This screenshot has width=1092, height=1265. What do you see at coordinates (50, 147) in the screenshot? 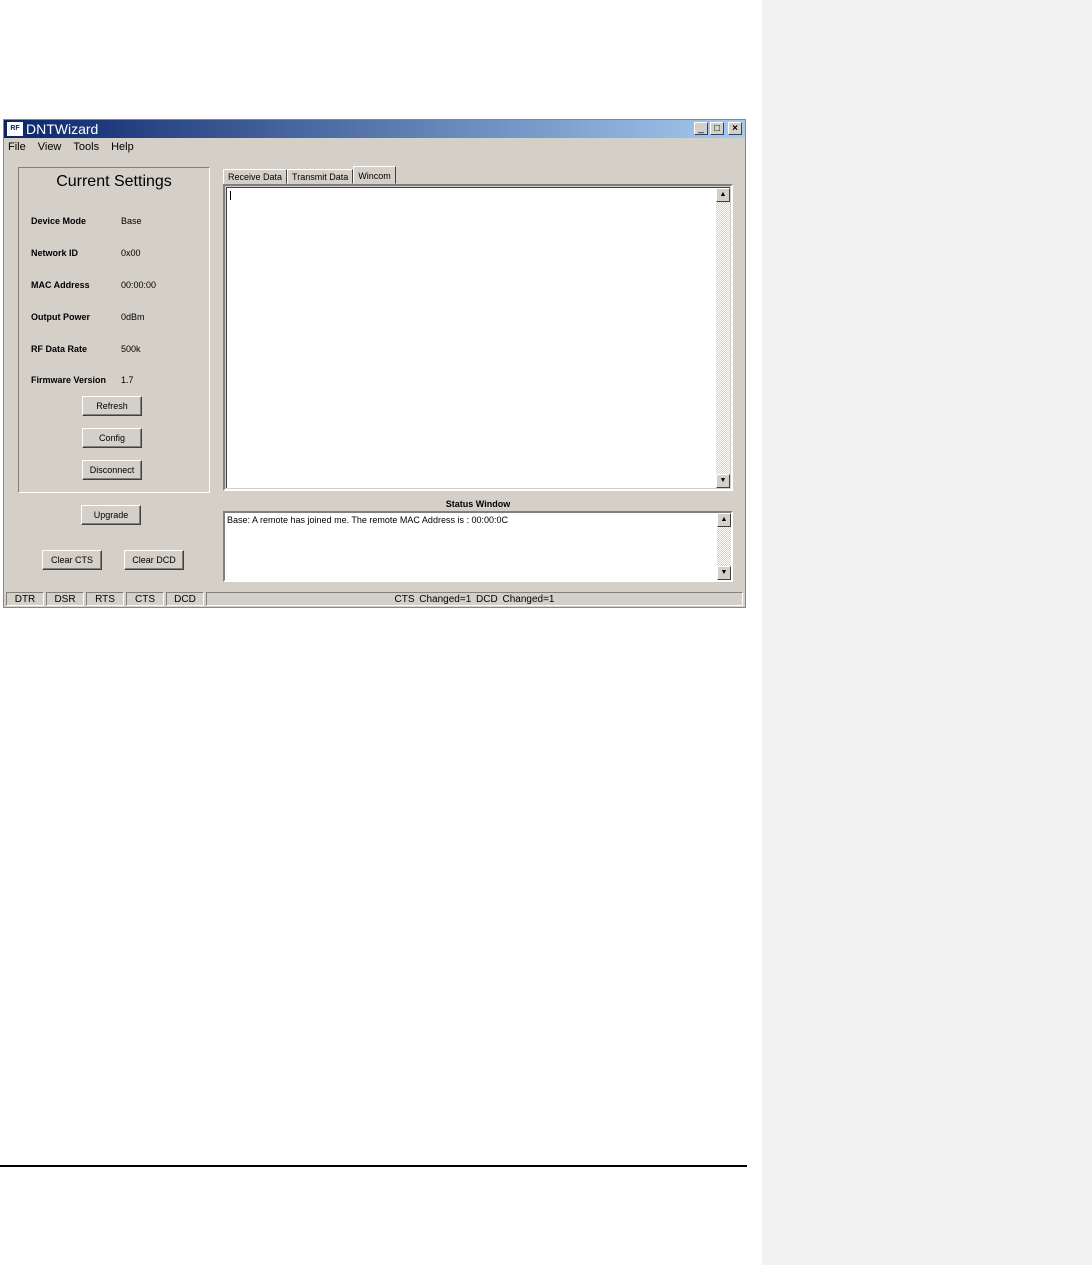
I see `menu-view: View` at bounding box center [50, 147].